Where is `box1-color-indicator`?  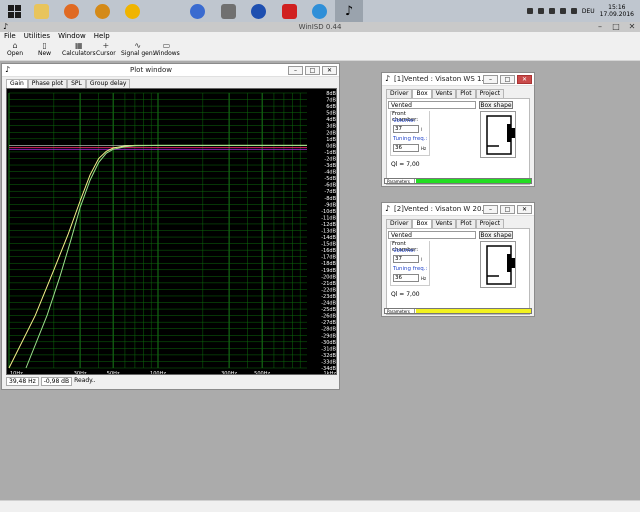
box1-color-indicator is located at coordinates (473, 181).